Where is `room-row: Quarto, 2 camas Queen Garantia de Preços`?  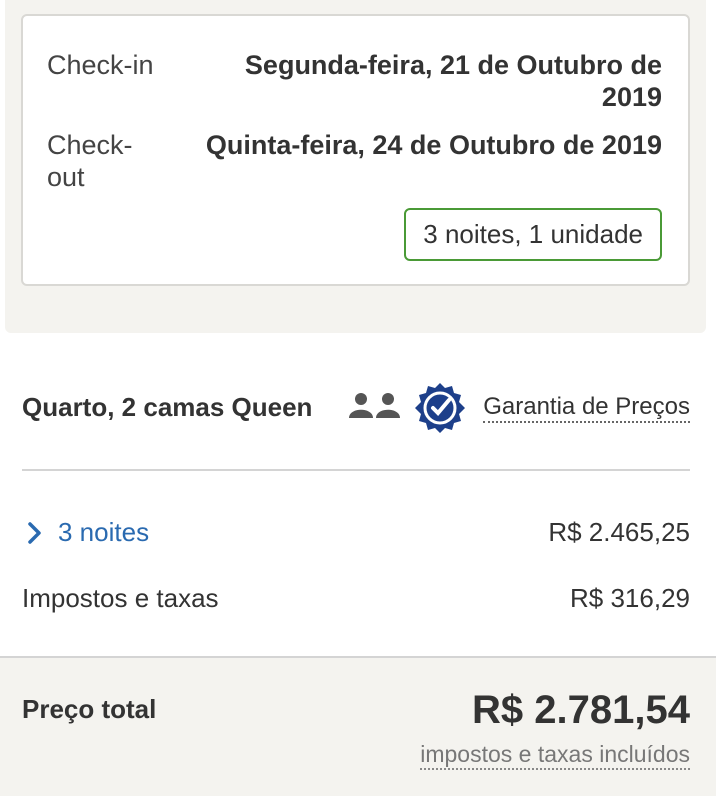 room-row: Quarto, 2 camas Queen Garantia de Preços is located at coordinates (356, 409).